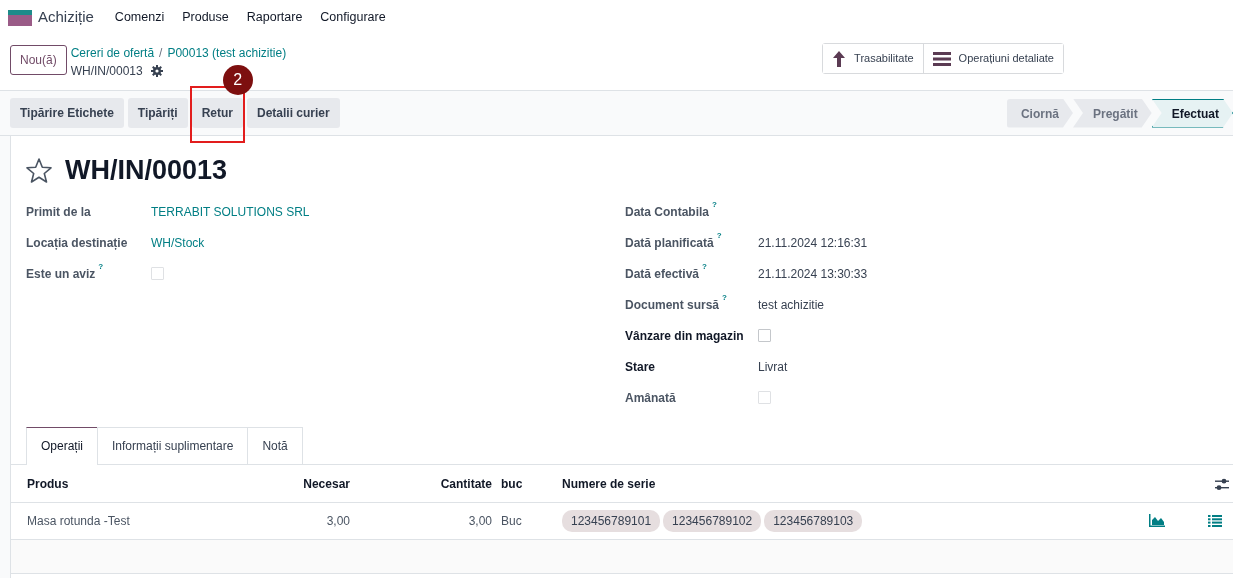  Describe the element at coordinates (712, 520) in the screenshot. I see `serial-number-tag: 123456789102` at that location.